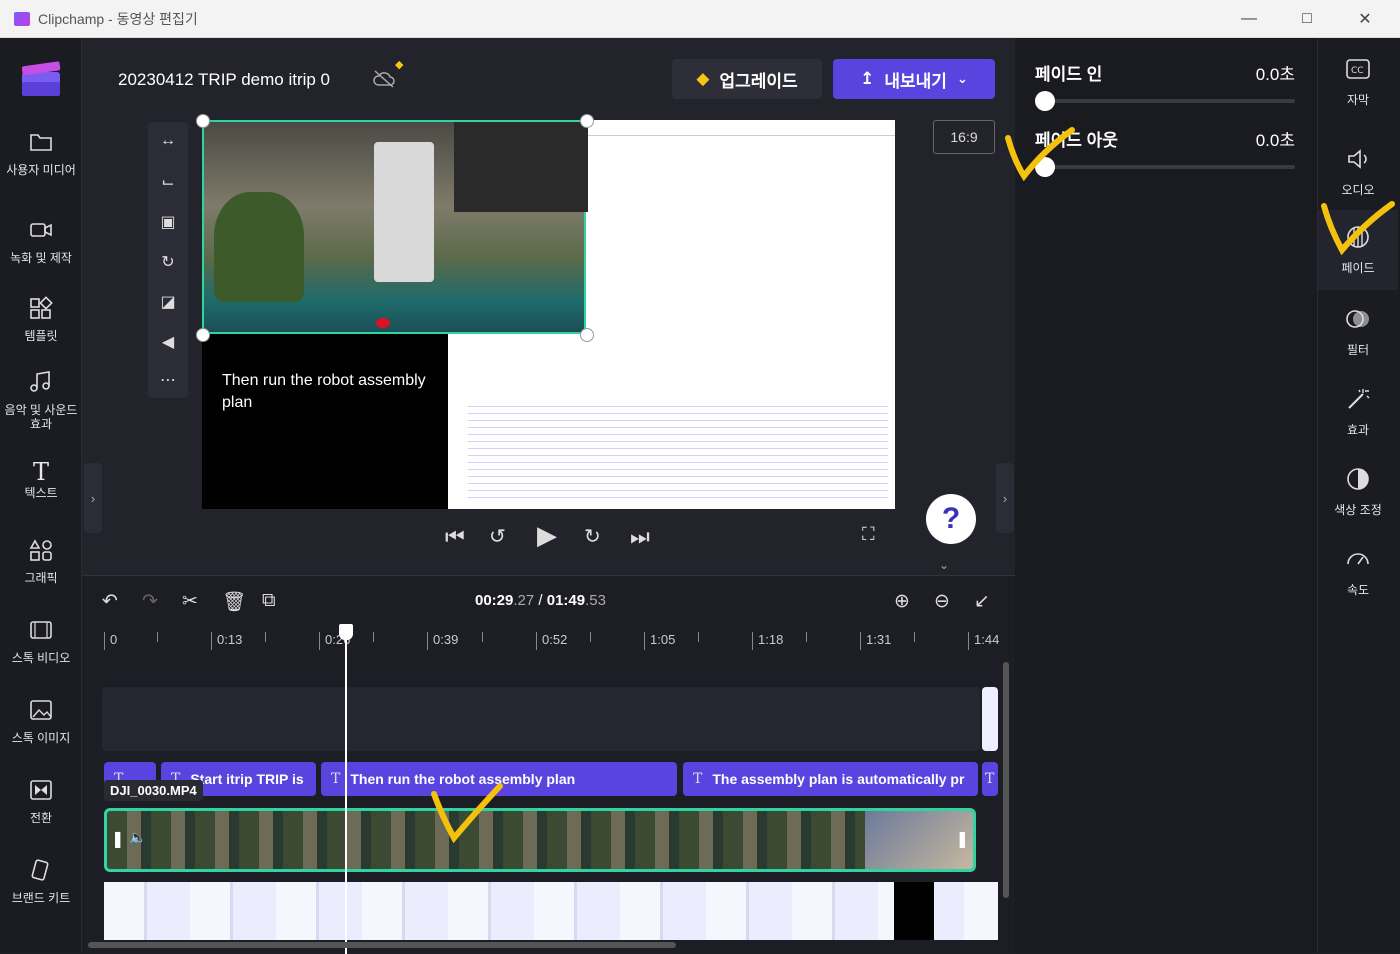  Describe the element at coordinates (1359, 399) in the screenshot. I see `magic-wand-icon` at that location.